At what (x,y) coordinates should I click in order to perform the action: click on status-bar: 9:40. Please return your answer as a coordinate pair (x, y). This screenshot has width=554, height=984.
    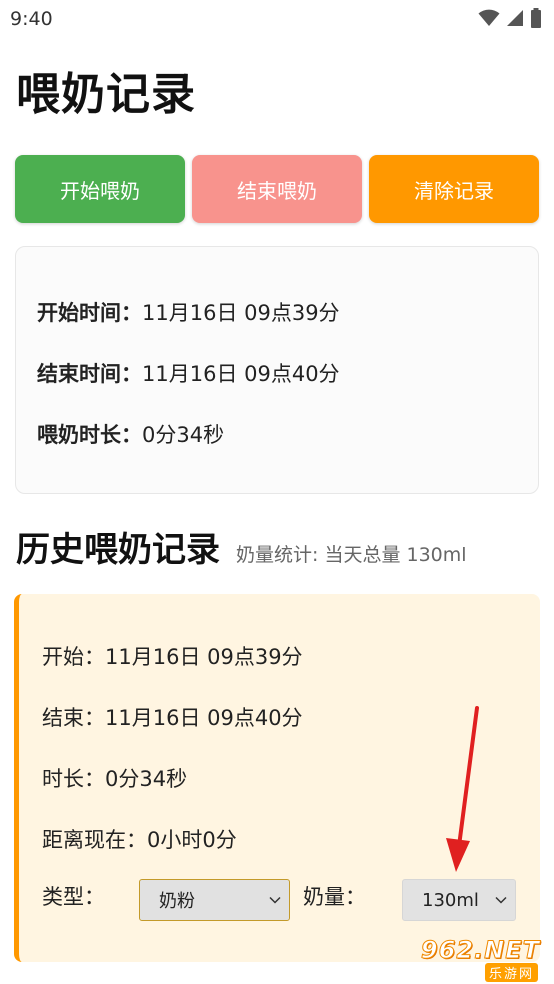
    Looking at the image, I should click on (277, 19).